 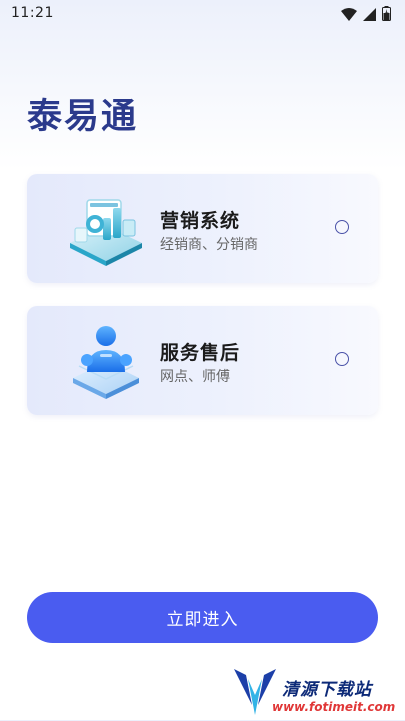 What do you see at coordinates (334, 707) in the screenshot?
I see `watermark-url: www.fotimeit.com` at bounding box center [334, 707].